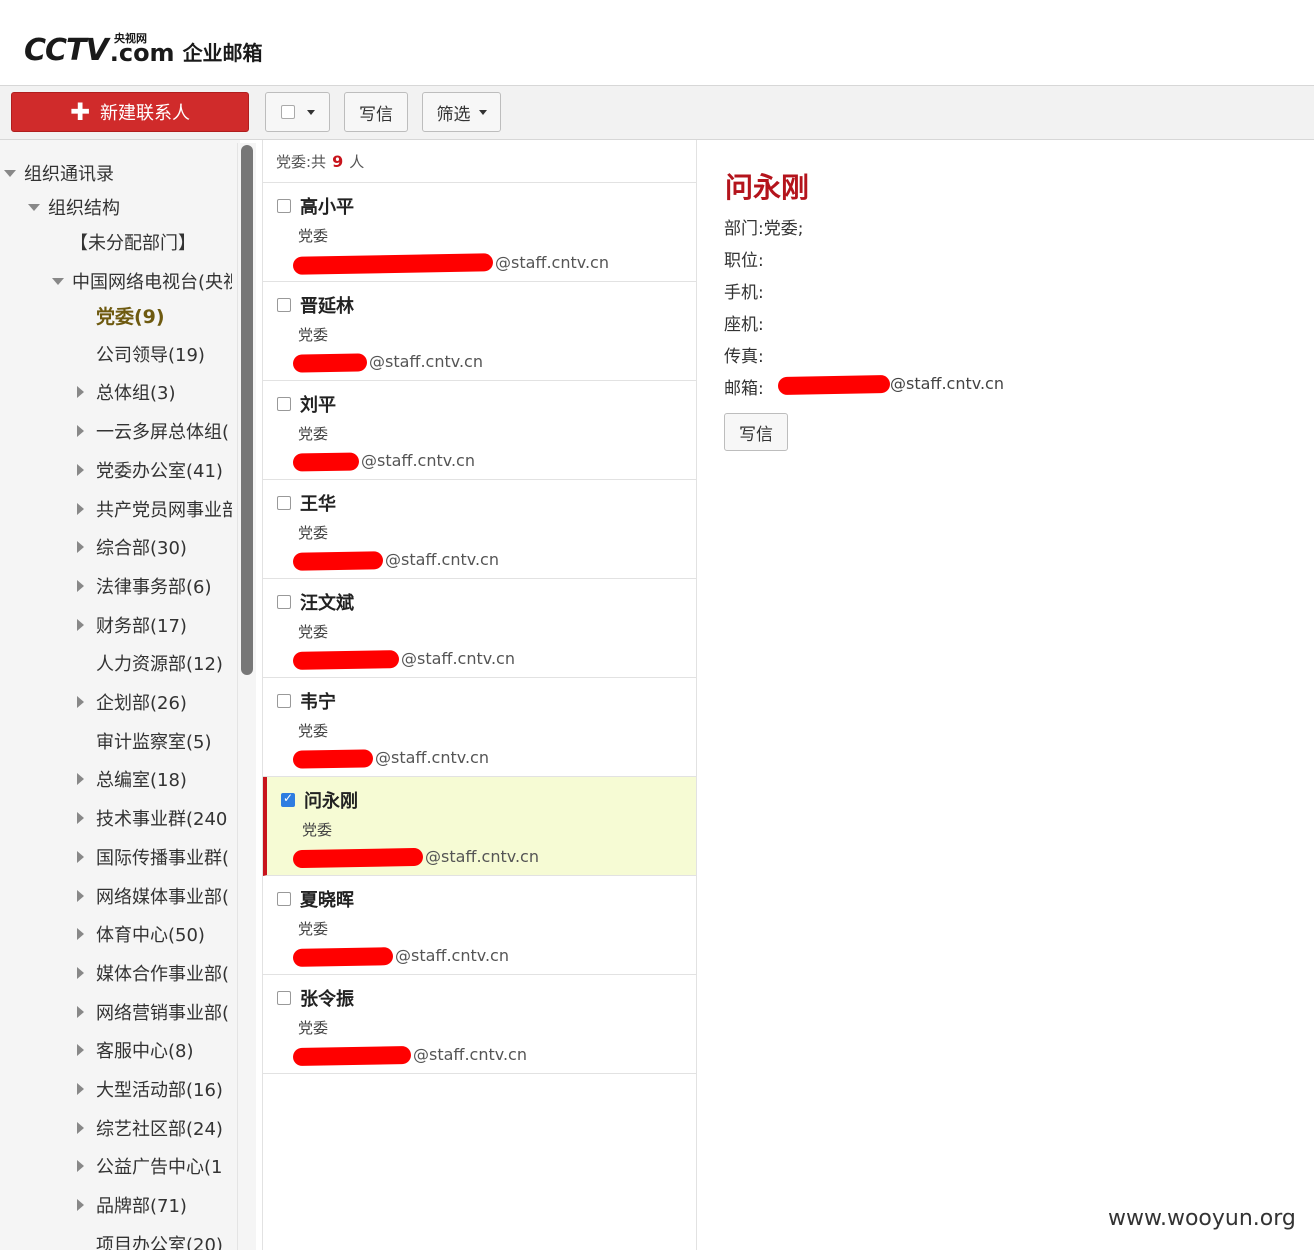 The height and width of the screenshot is (1250, 1314). What do you see at coordinates (479, 826) in the screenshot?
I see `contact-row: 问永刚党委 @staff.cntv.cn` at bounding box center [479, 826].